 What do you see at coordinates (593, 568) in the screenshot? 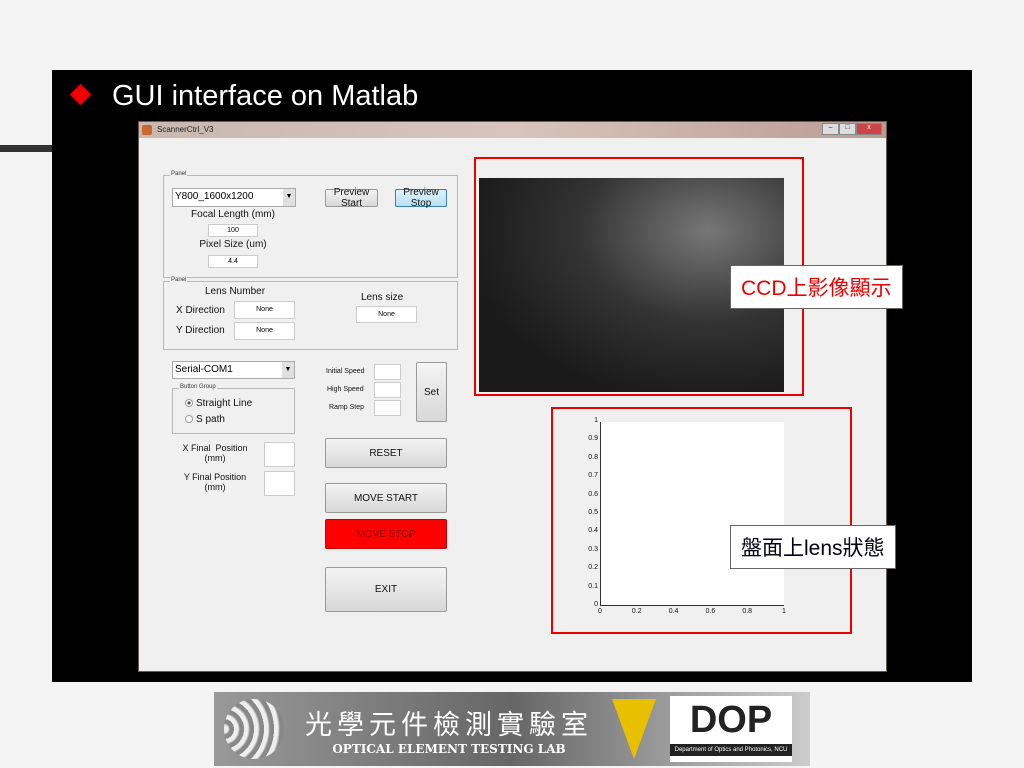
I see `y-tick-label: 0.2` at bounding box center [593, 568].